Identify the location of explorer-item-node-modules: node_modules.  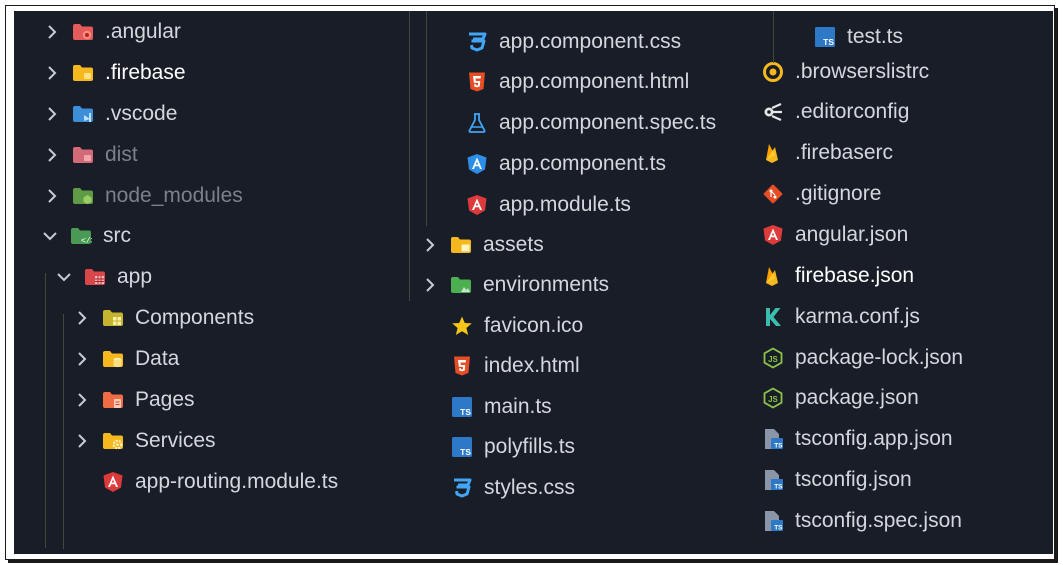
(143, 196).